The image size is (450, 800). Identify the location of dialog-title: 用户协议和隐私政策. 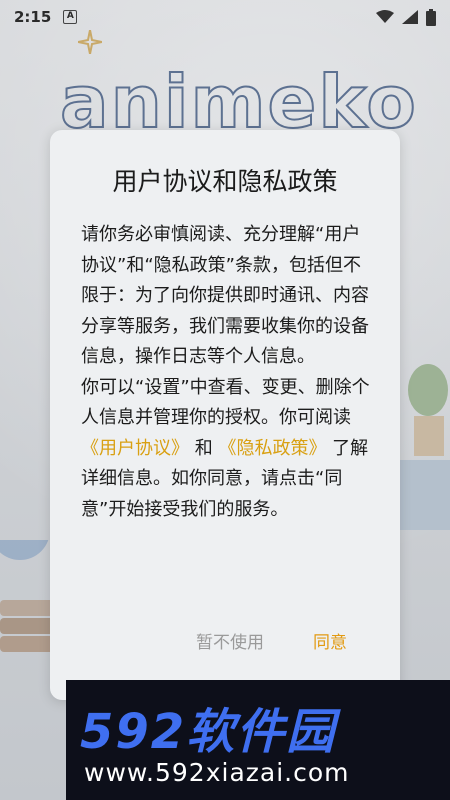
(225, 181).